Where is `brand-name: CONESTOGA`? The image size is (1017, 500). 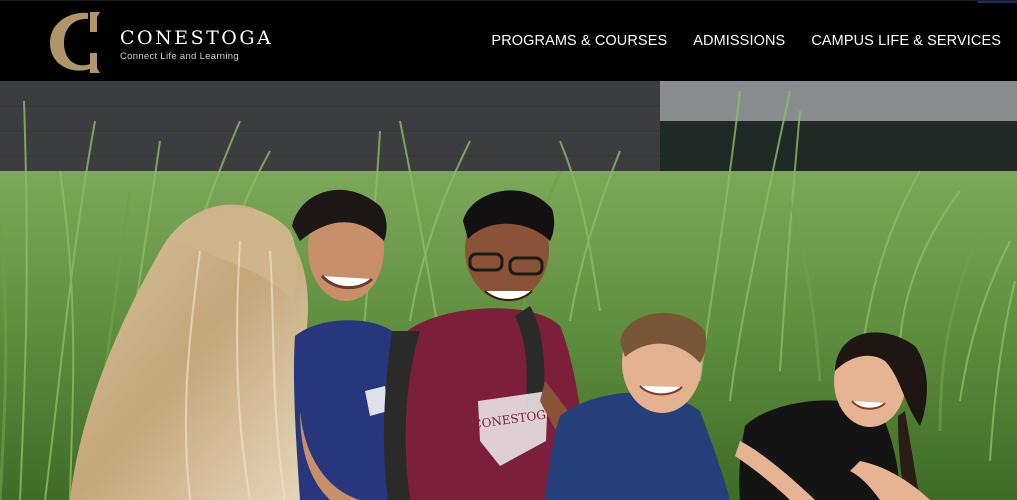
brand-name: CONESTOGA is located at coordinates (197, 37).